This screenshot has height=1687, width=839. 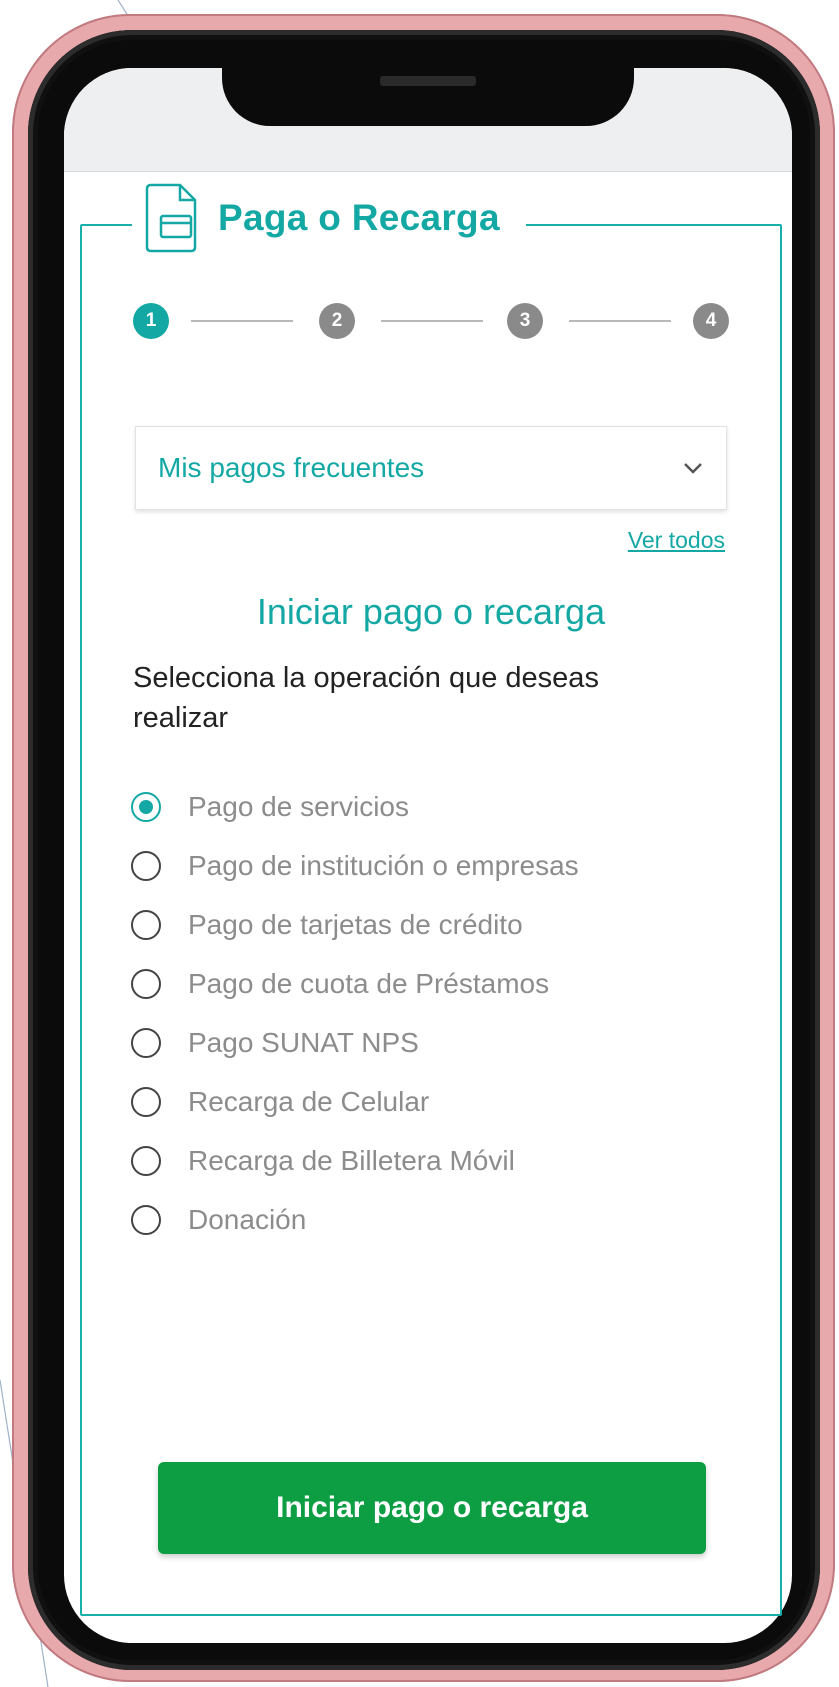 What do you see at coordinates (355, 924) in the screenshot?
I see `option-label: Pago de tarjetas de crédito` at bounding box center [355, 924].